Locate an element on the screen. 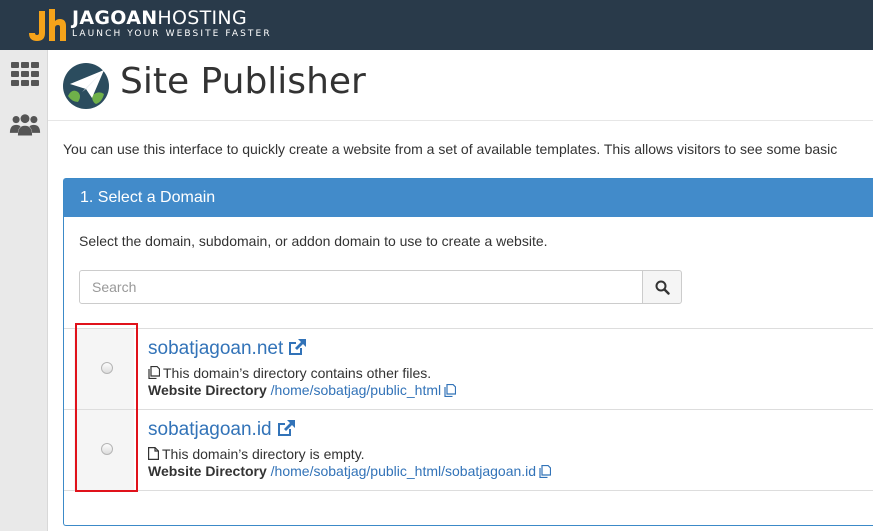 This screenshot has height=531, width=873. brand-tagline: LAUNCH YOUR WEBSITE FASTER is located at coordinates (172, 34).